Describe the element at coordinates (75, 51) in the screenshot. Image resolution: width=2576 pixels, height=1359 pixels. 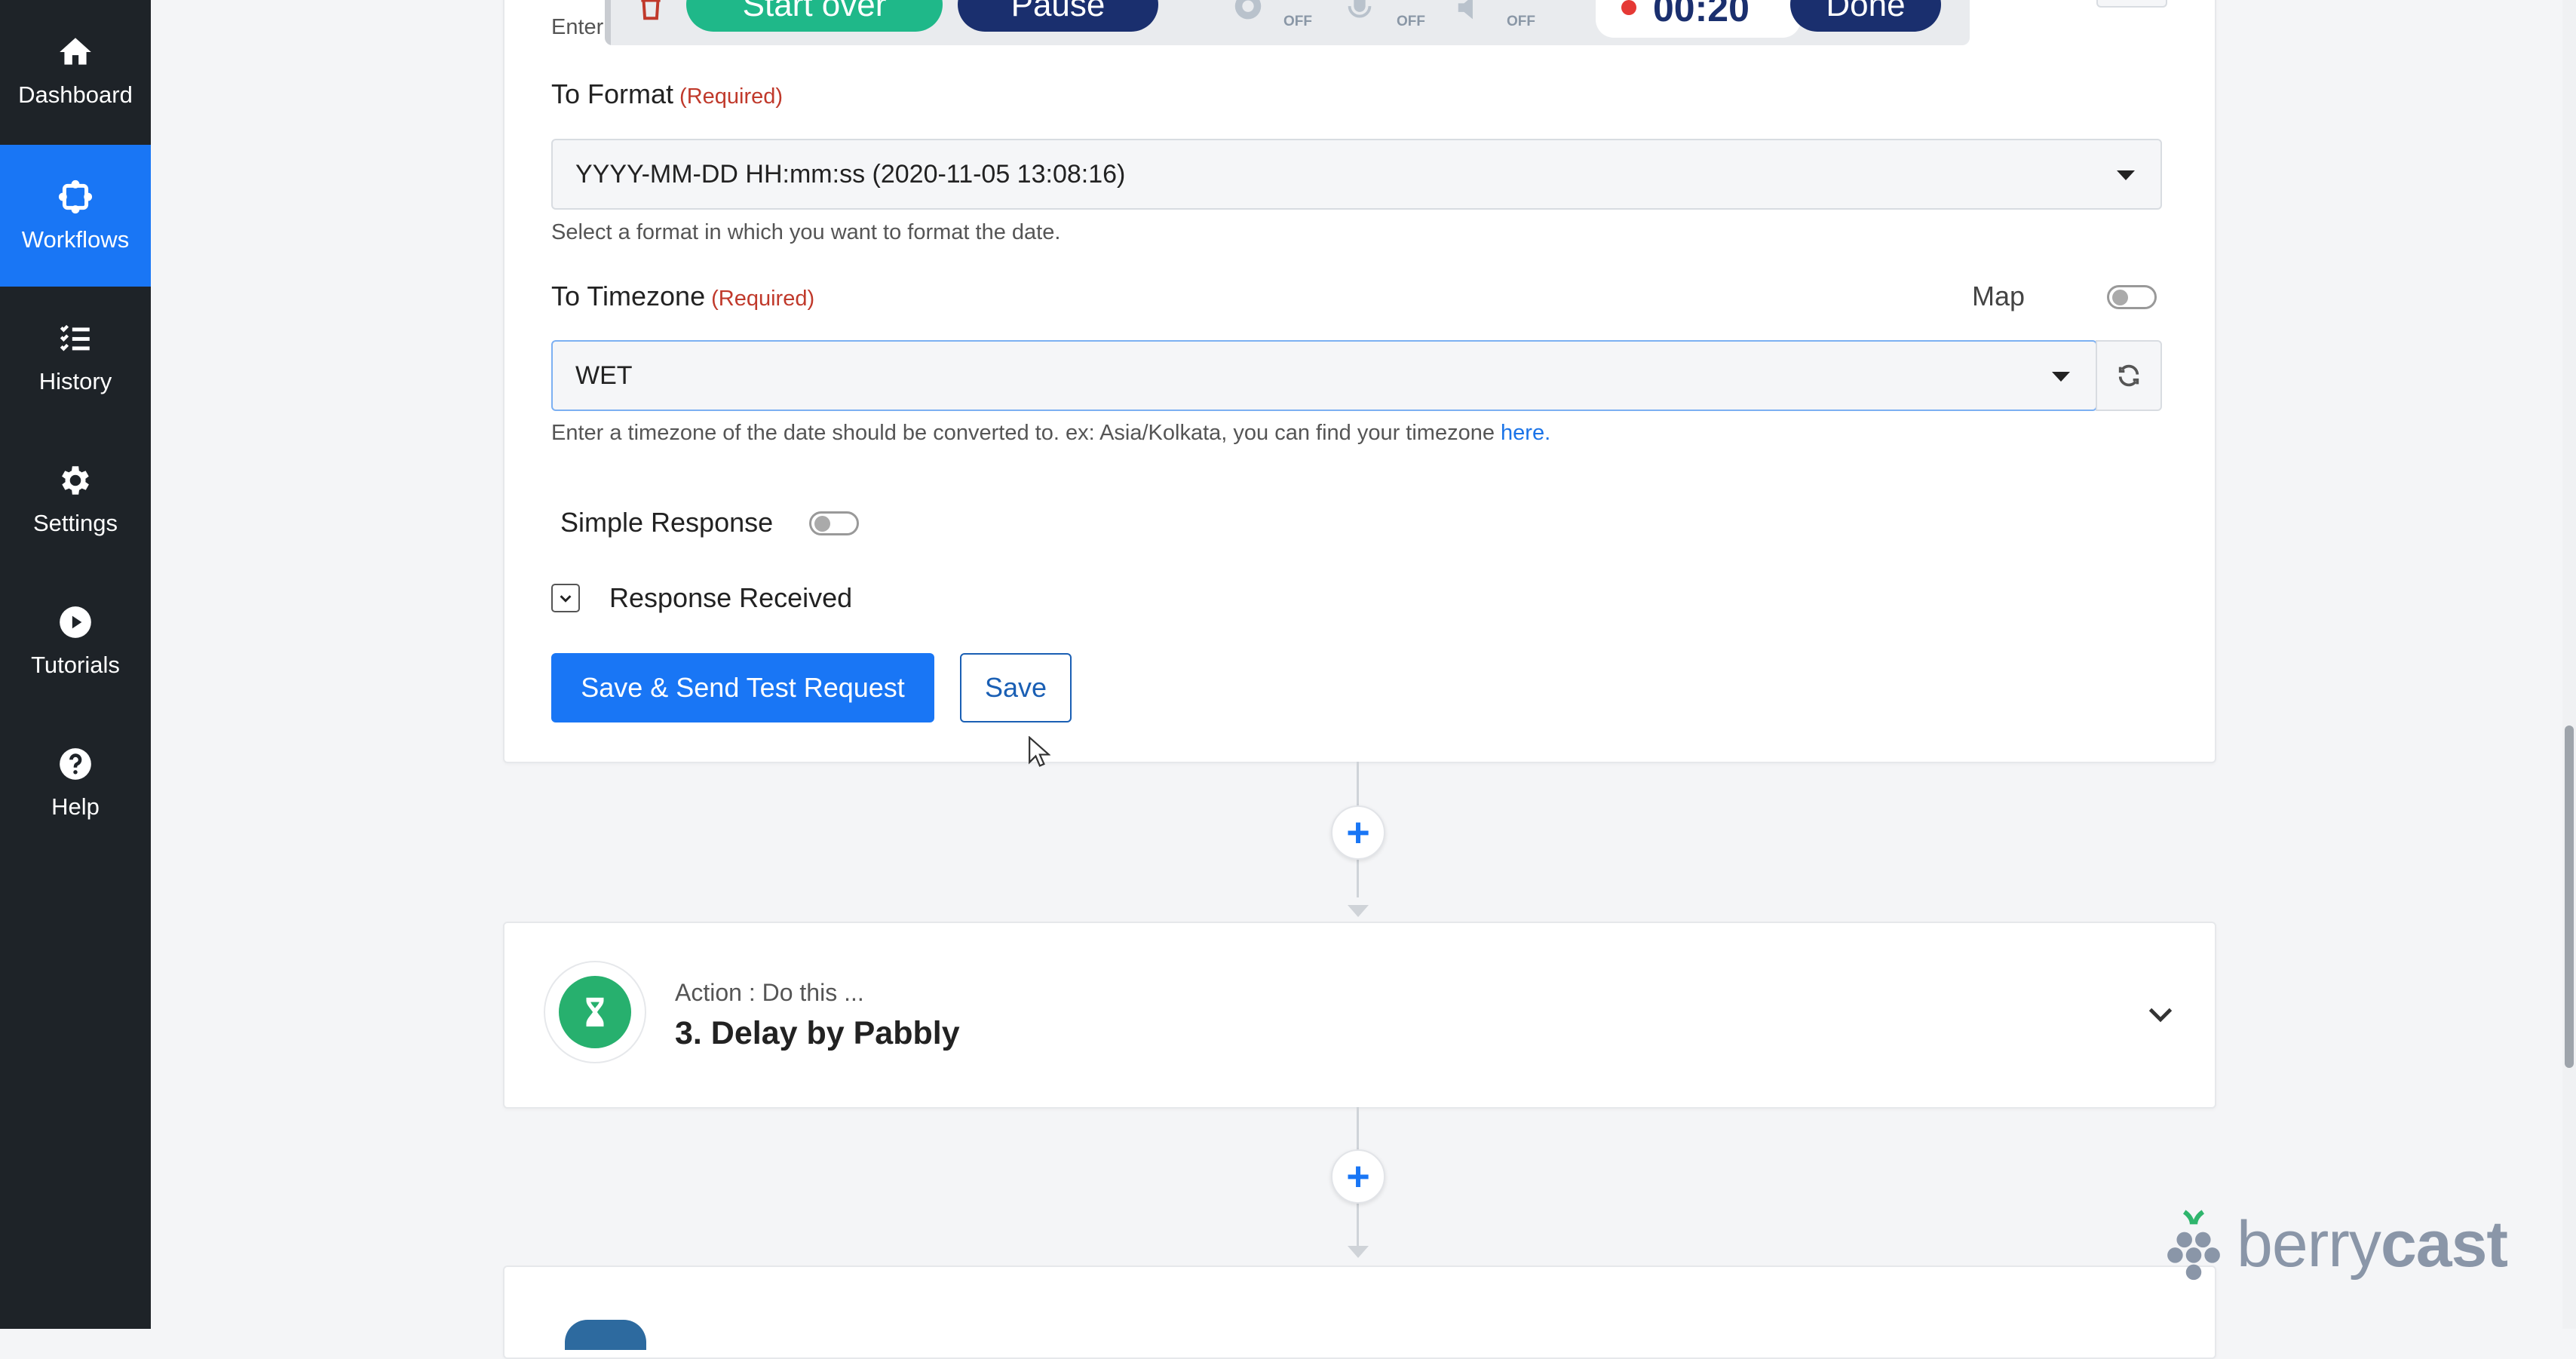
I see `home-icon` at that location.